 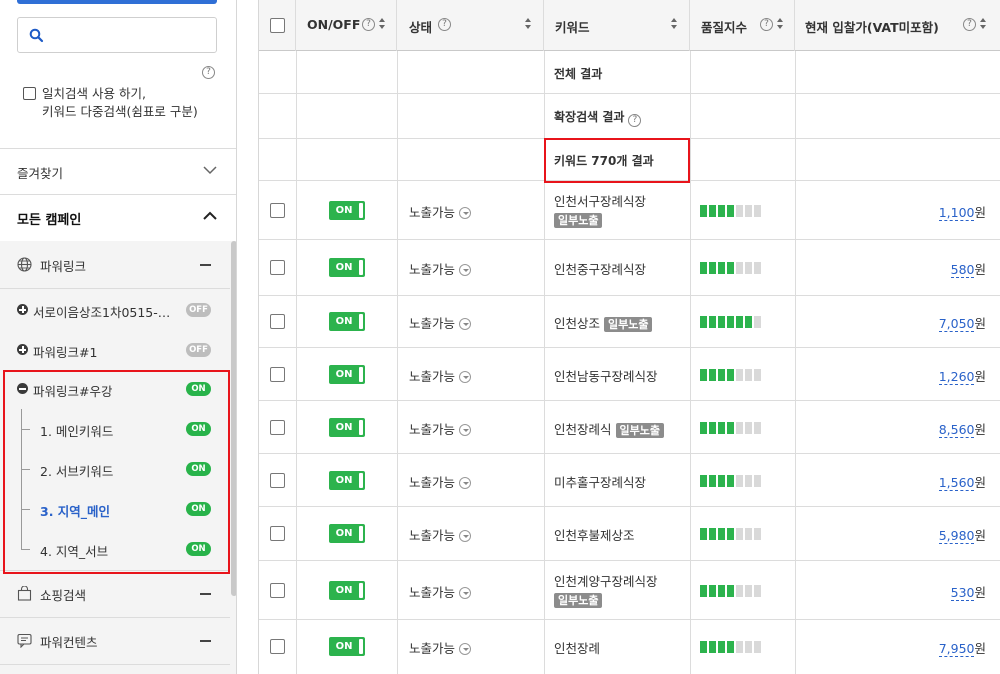 I want to click on table-row: ON 노출가능 인천중구장례식장 580원, so click(x=629, y=268).